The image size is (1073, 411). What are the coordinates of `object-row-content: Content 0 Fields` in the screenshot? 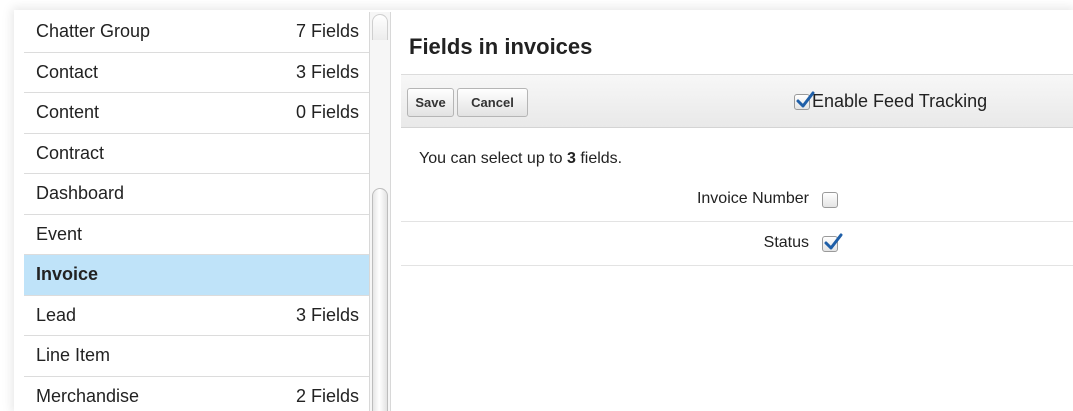 It's located at (196, 113).